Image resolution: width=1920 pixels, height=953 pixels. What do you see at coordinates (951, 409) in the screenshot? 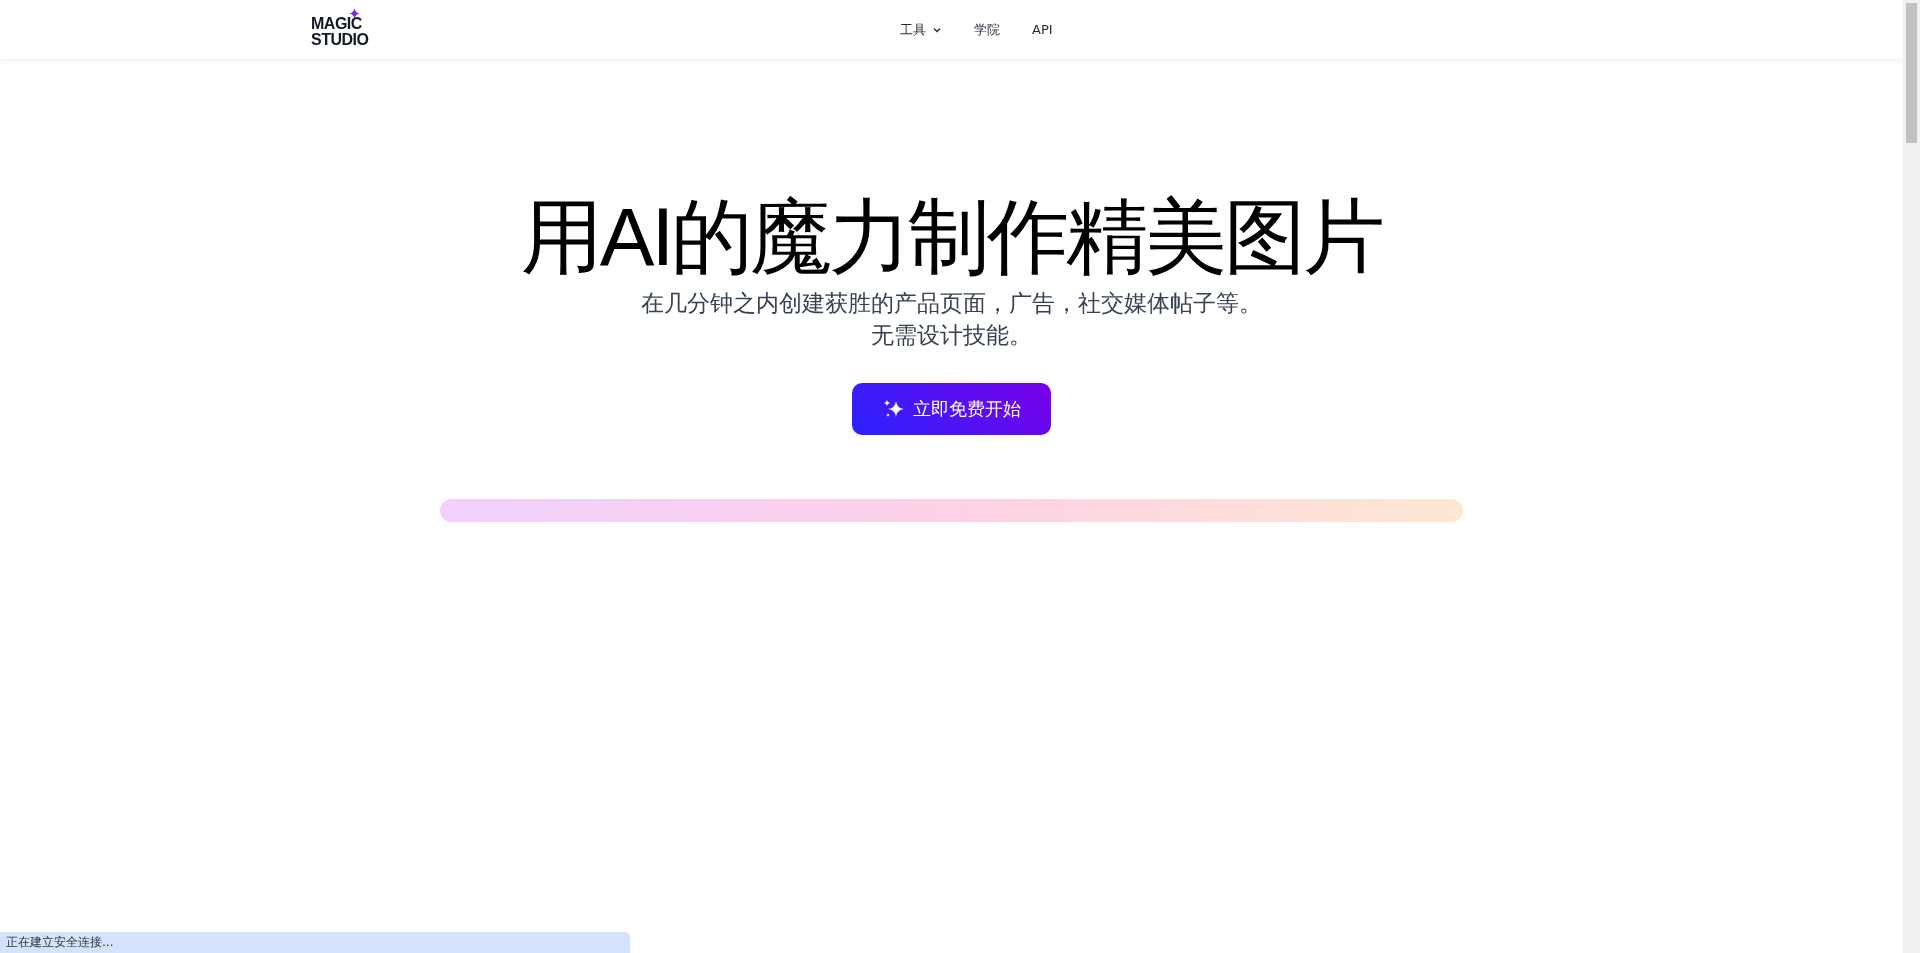
I see `start-button: 立即免费开始` at bounding box center [951, 409].